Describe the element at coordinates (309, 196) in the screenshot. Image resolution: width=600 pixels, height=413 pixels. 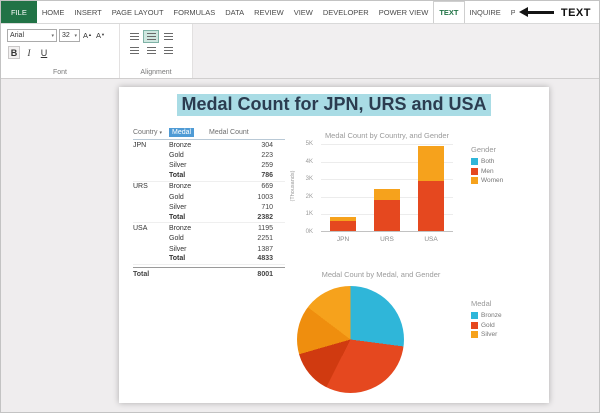
I see `y-tick-label: 2K` at that location.